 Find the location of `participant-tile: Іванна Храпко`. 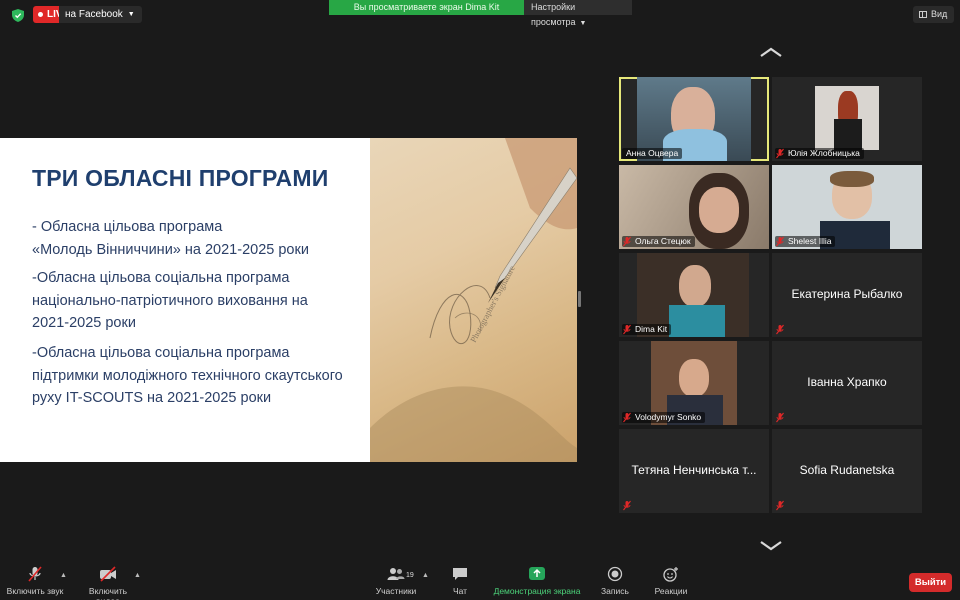

participant-tile: Іванна Храпко is located at coordinates (847, 383).